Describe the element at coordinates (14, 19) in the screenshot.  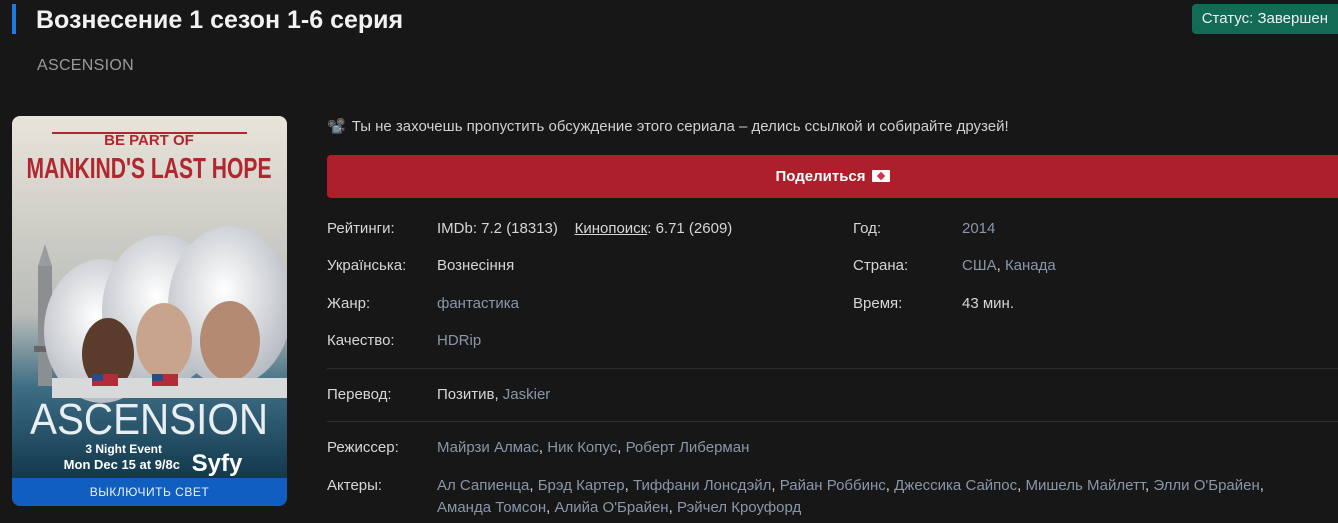
I see `title-accent-bar` at that location.